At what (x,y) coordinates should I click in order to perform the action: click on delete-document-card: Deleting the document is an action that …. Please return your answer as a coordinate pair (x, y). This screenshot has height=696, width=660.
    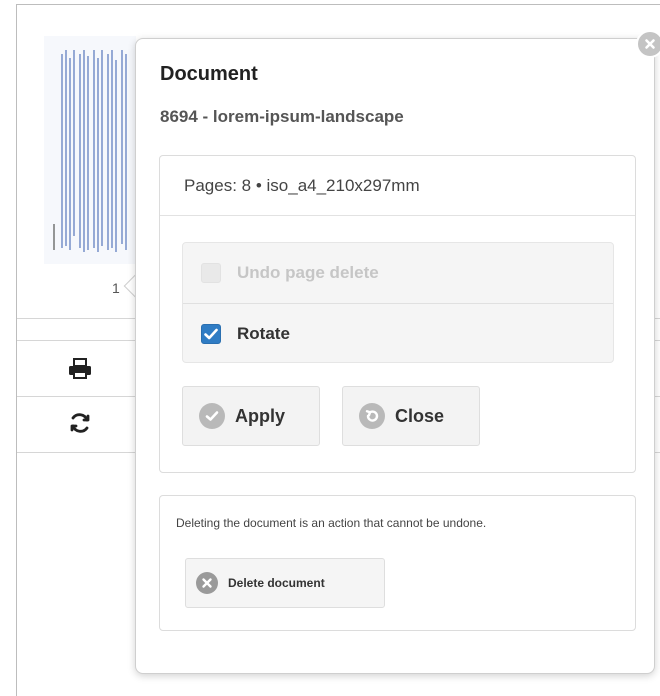
    Looking at the image, I should click on (397, 563).